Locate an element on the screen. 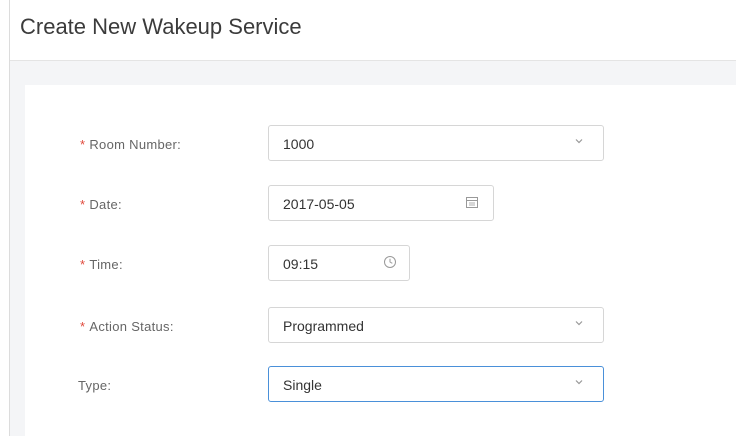  date-input: 2017-05-05 is located at coordinates (381, 203).